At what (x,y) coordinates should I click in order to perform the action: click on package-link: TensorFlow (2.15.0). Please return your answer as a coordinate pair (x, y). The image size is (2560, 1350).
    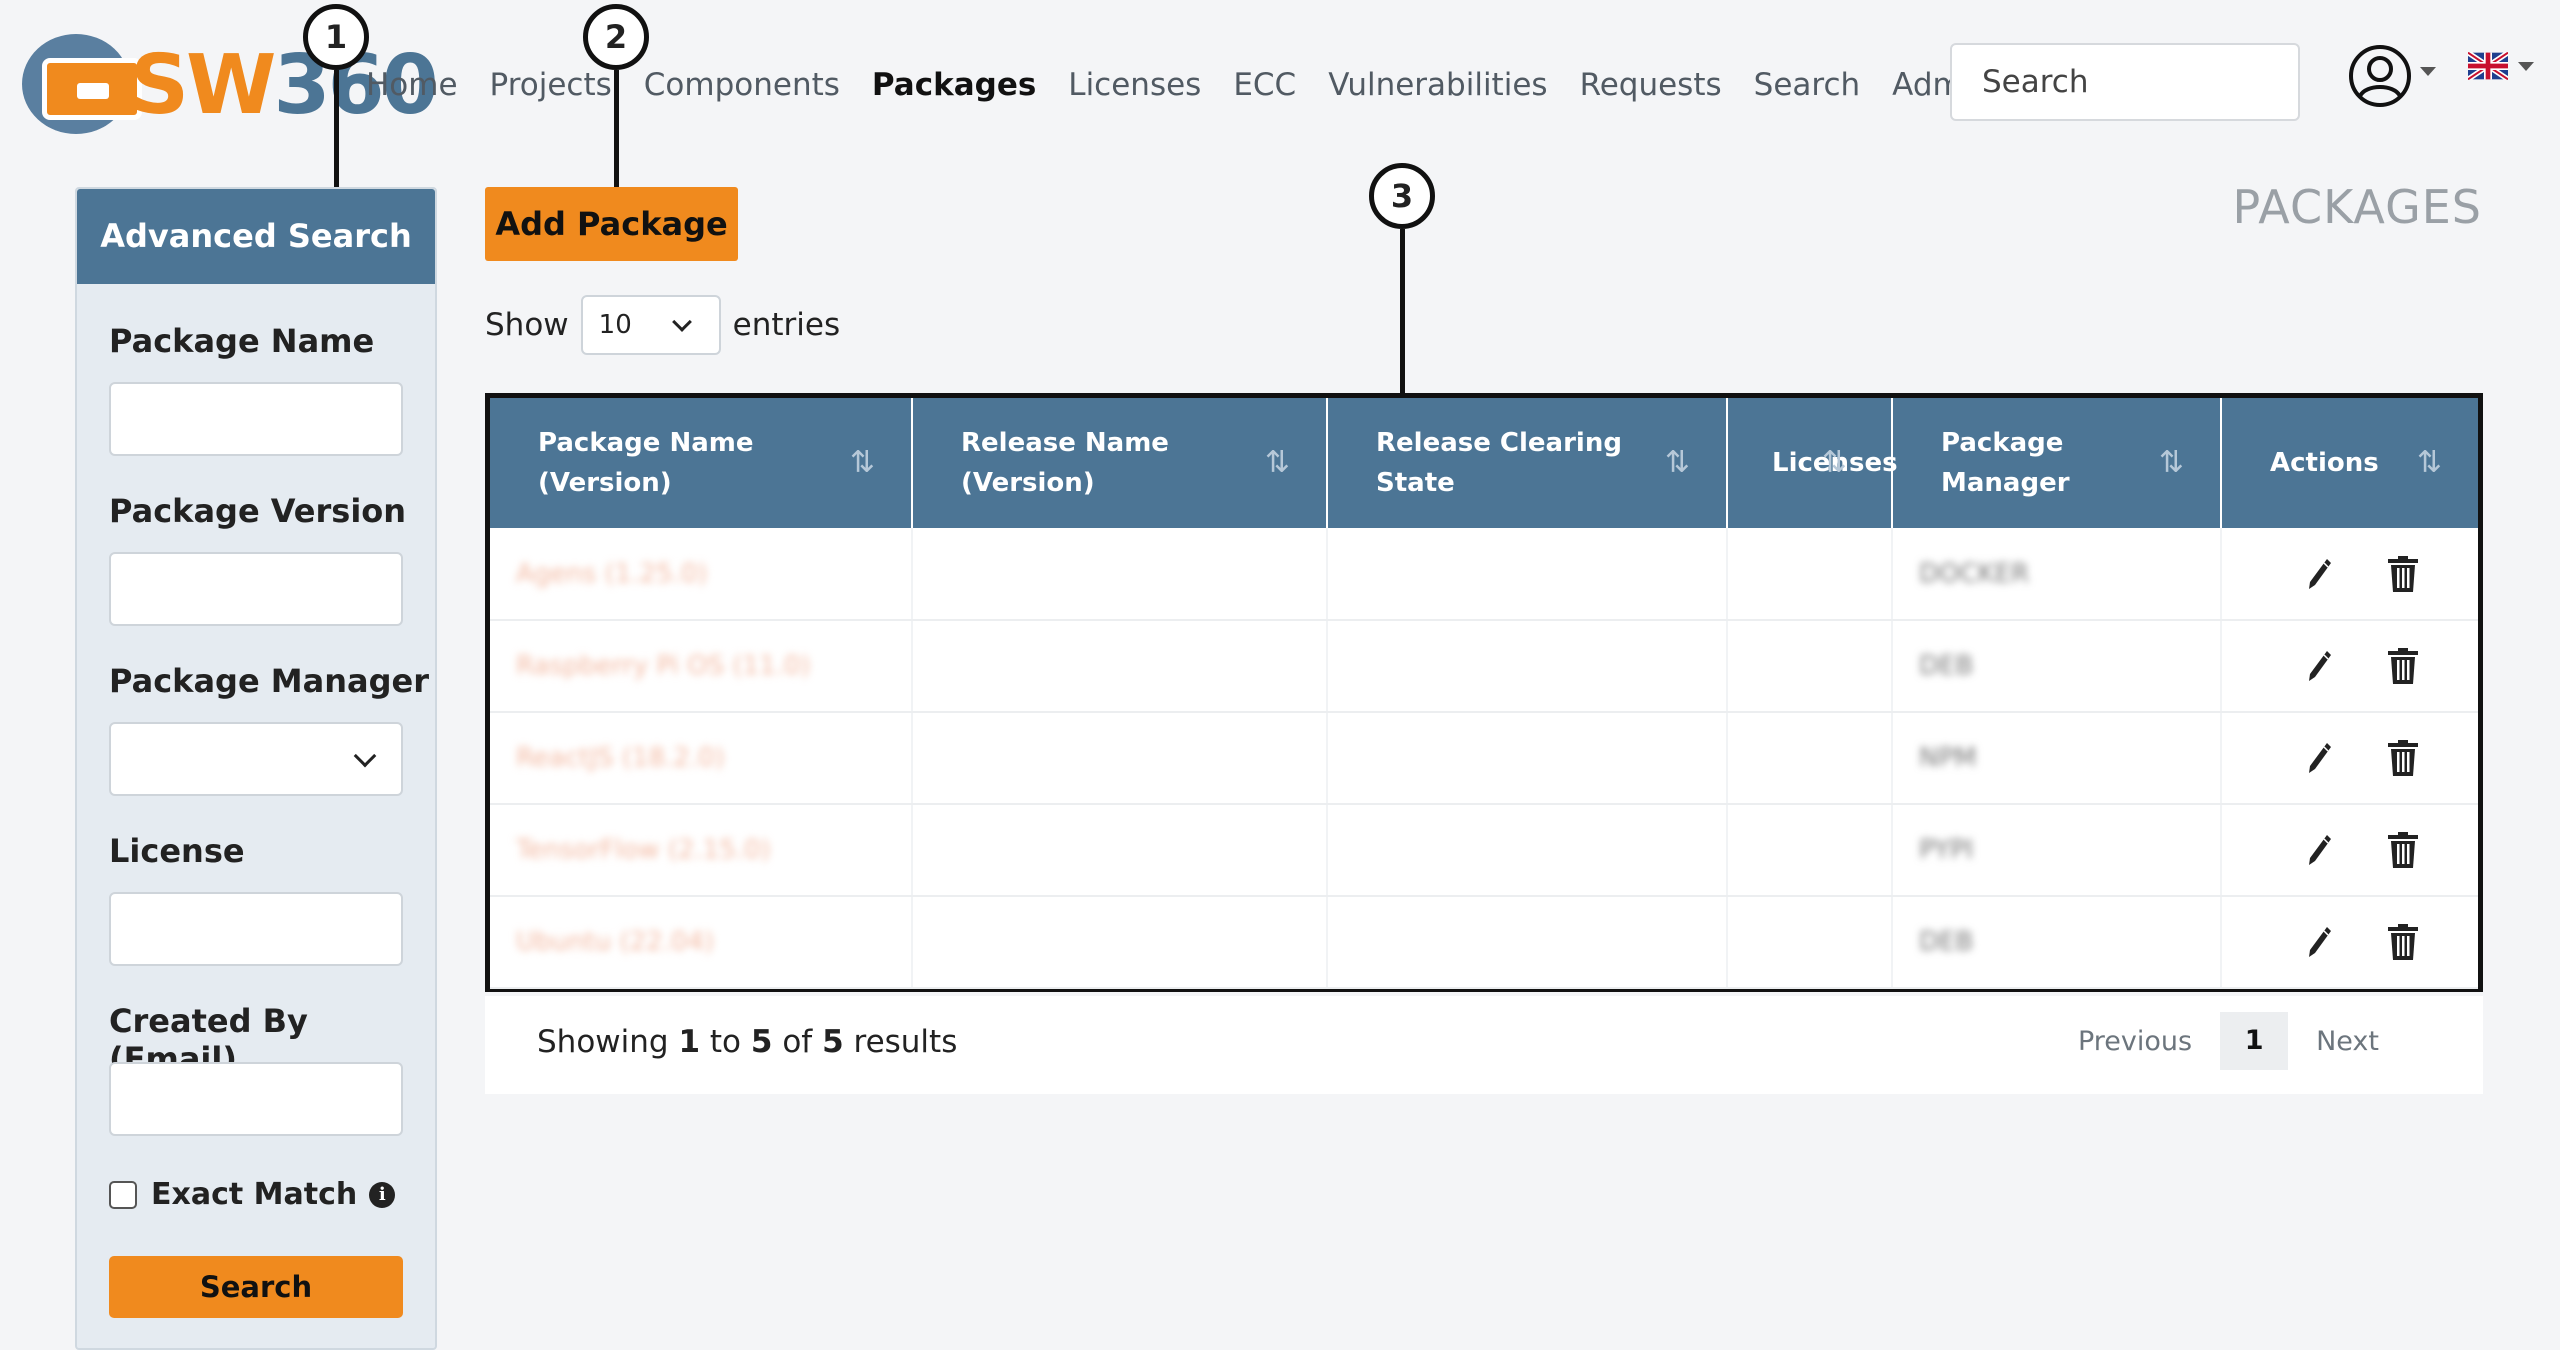
    Looking at the image, I should click on (643, 850).